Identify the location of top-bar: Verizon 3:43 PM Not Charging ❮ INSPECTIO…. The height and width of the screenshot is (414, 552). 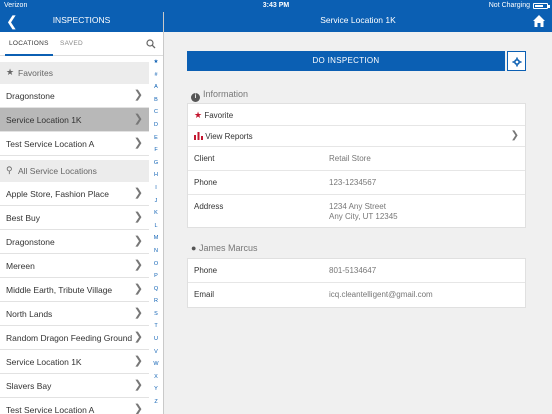
(276, 16).